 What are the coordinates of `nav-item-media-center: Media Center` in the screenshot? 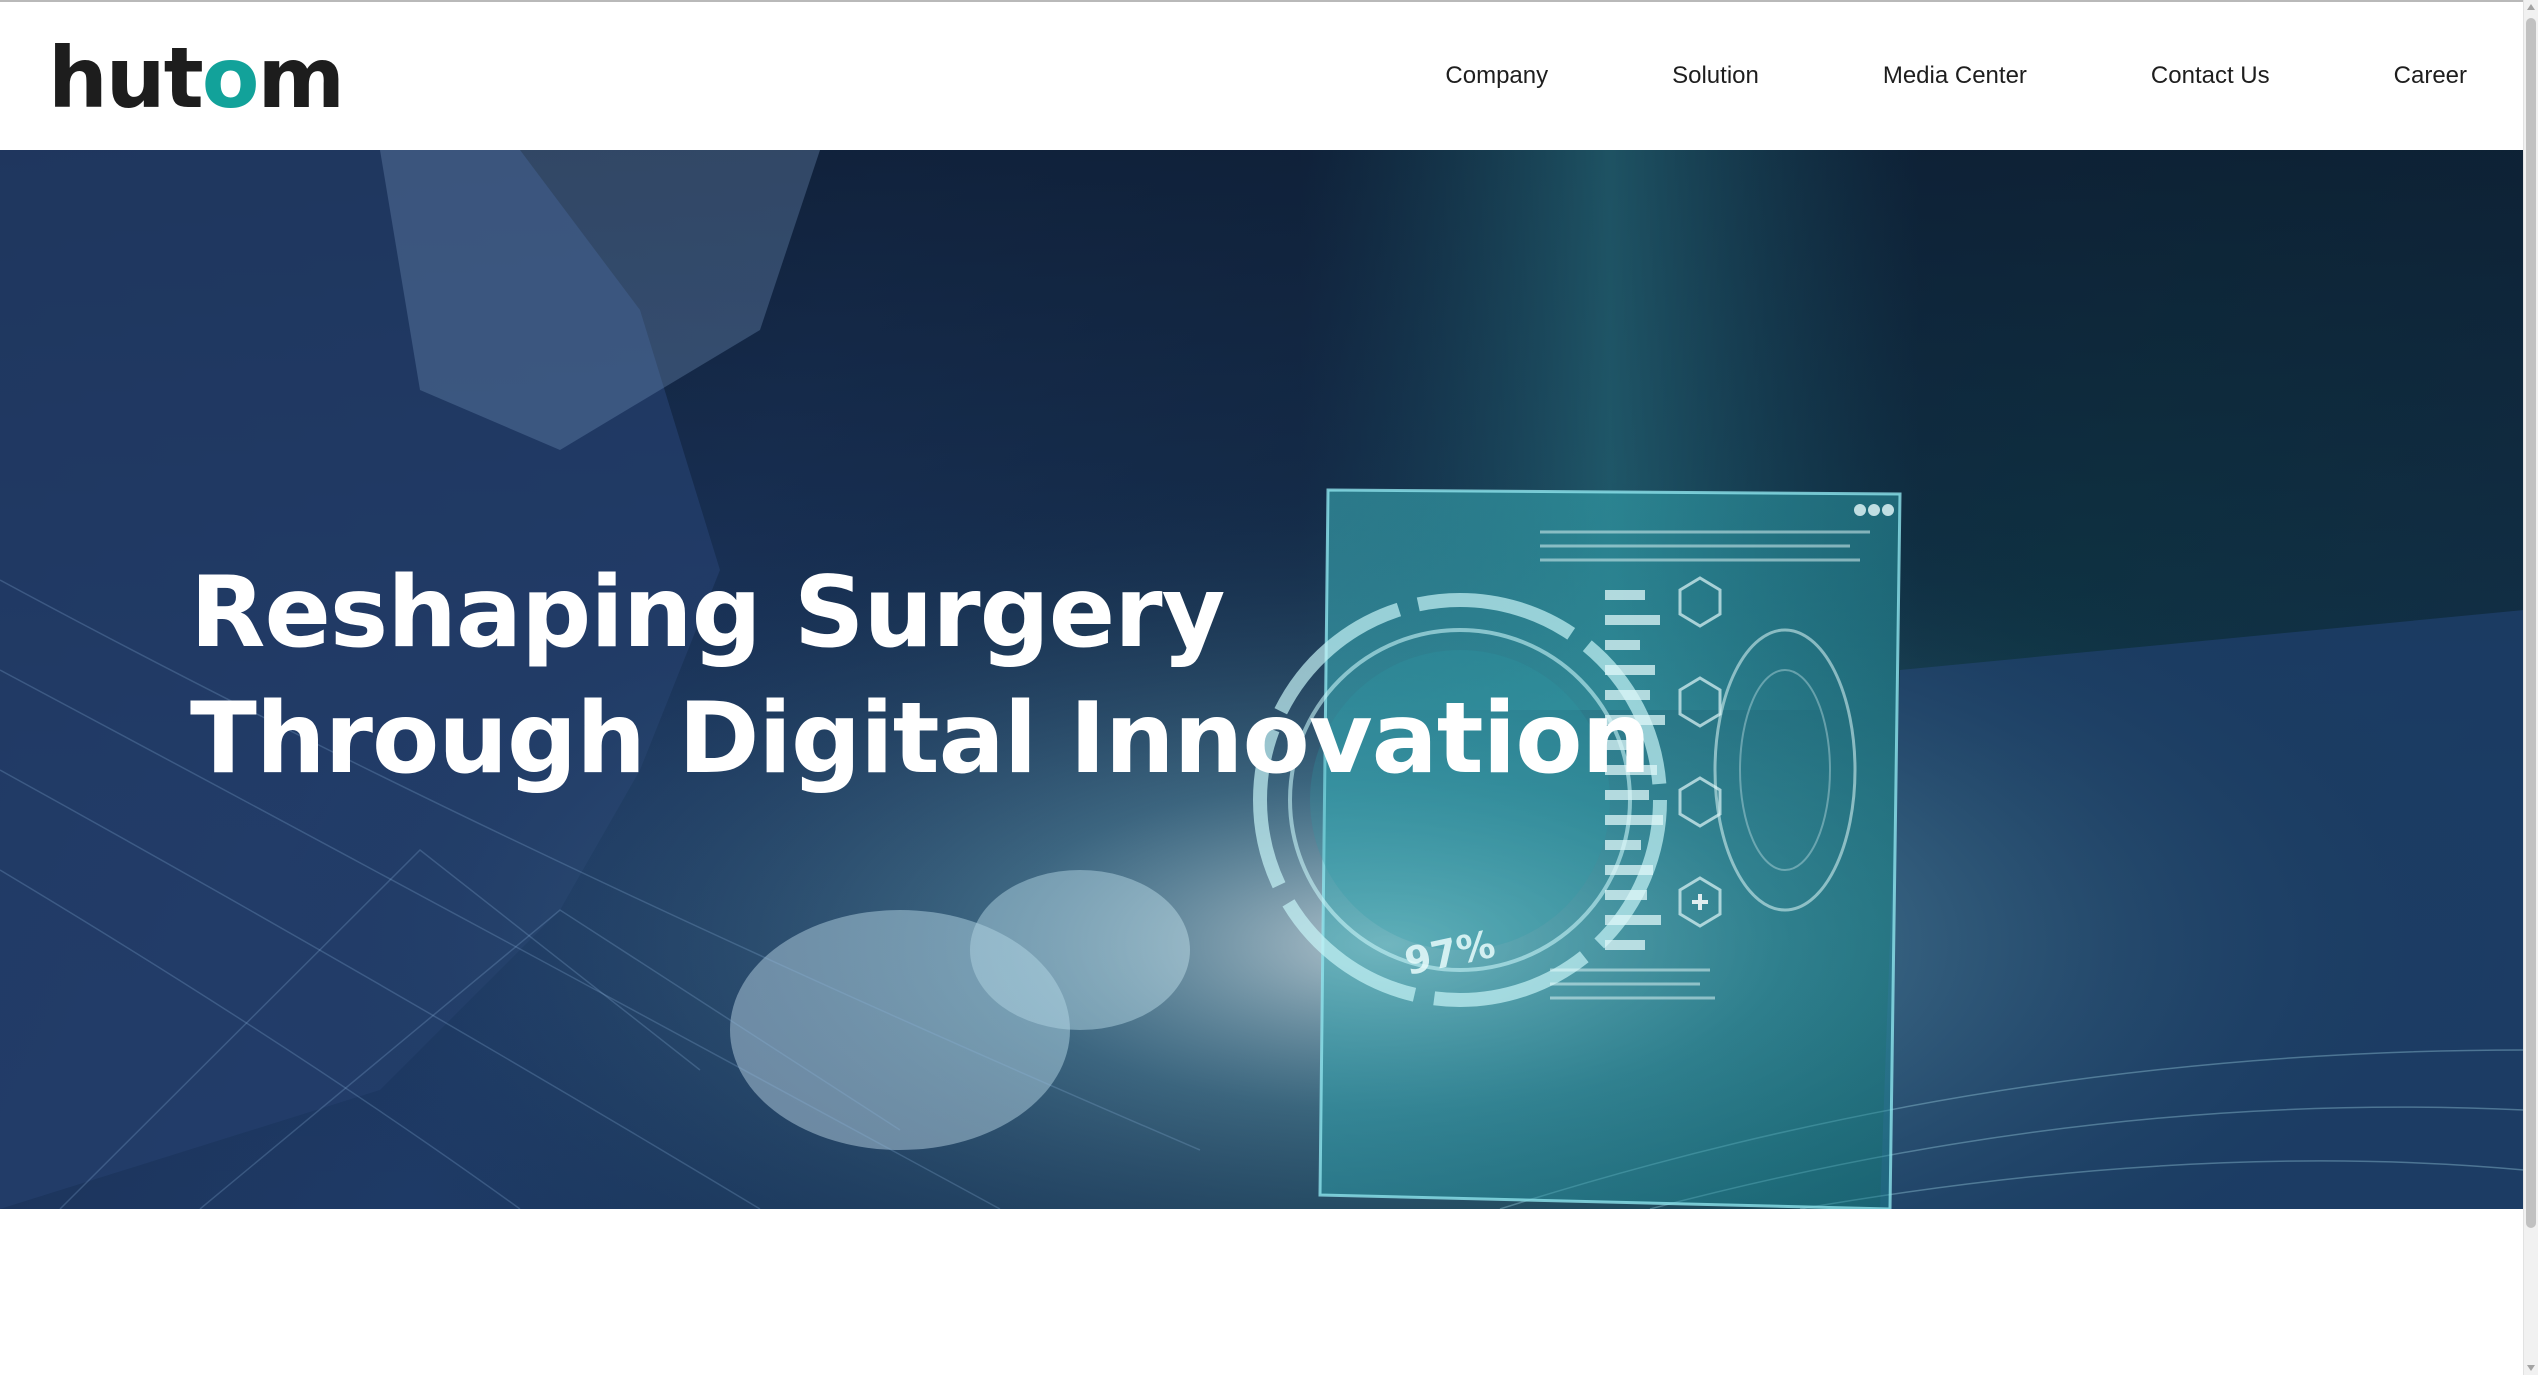 It's located at (1955, 76).